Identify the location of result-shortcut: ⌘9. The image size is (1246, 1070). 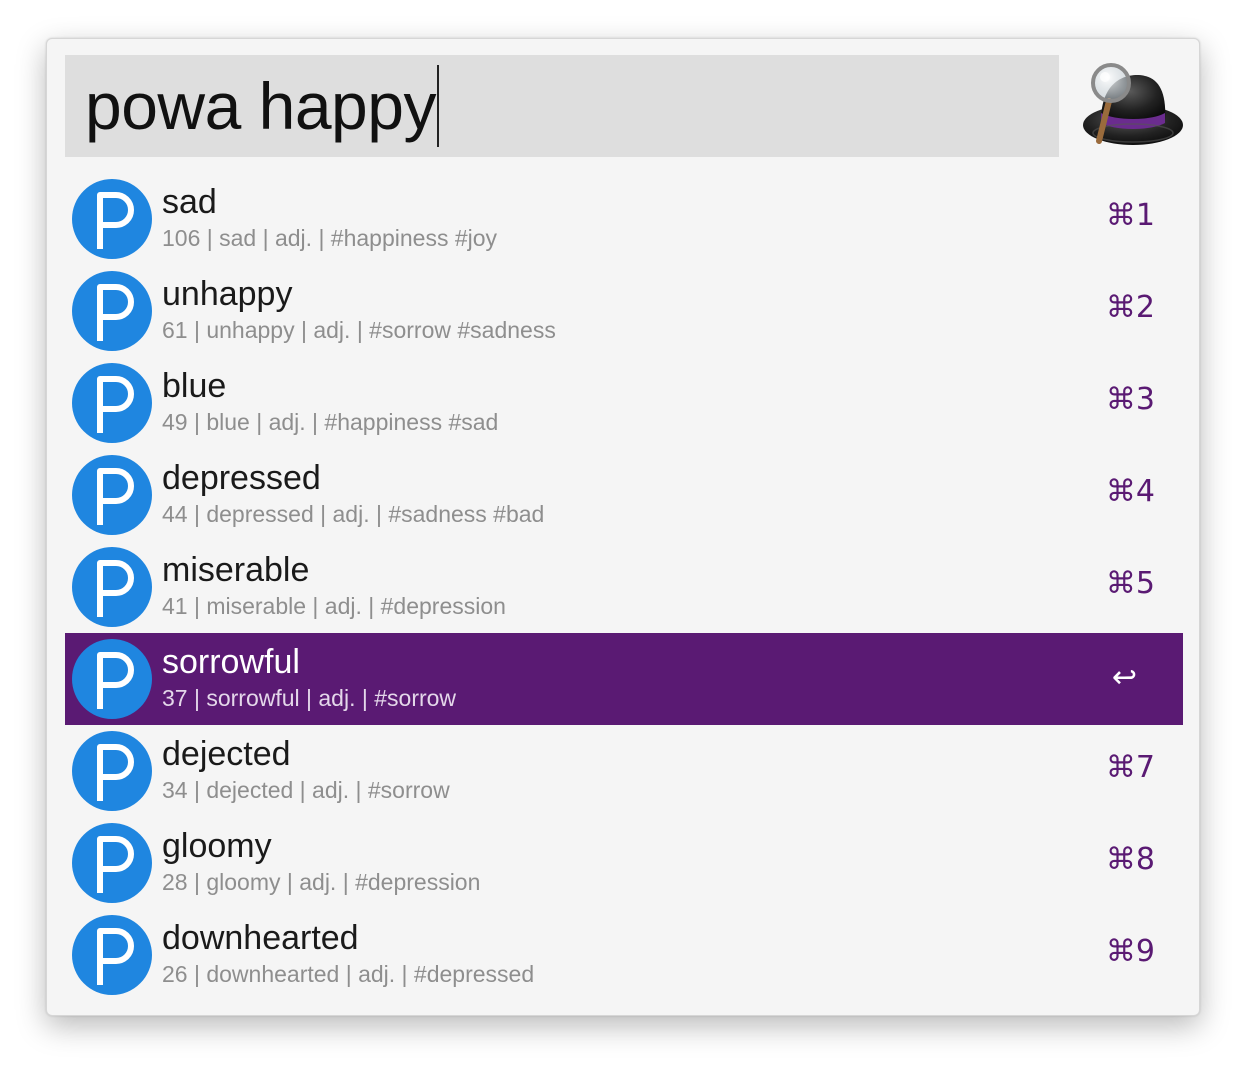
(1130, 951).